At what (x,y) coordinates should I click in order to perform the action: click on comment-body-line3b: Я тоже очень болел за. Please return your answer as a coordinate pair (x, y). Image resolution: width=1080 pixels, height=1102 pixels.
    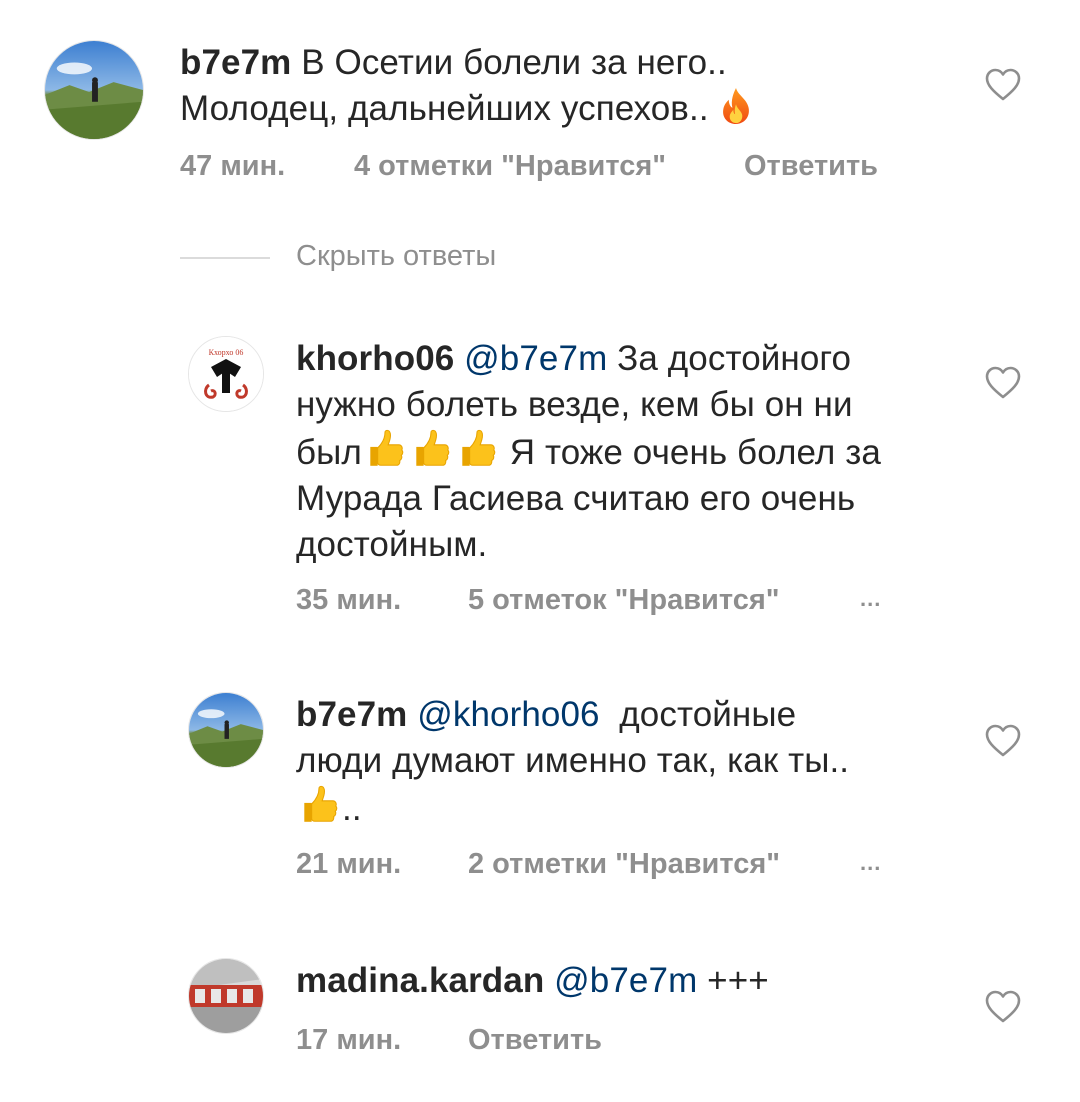
    Looking at the image, I should click on (695, 452).